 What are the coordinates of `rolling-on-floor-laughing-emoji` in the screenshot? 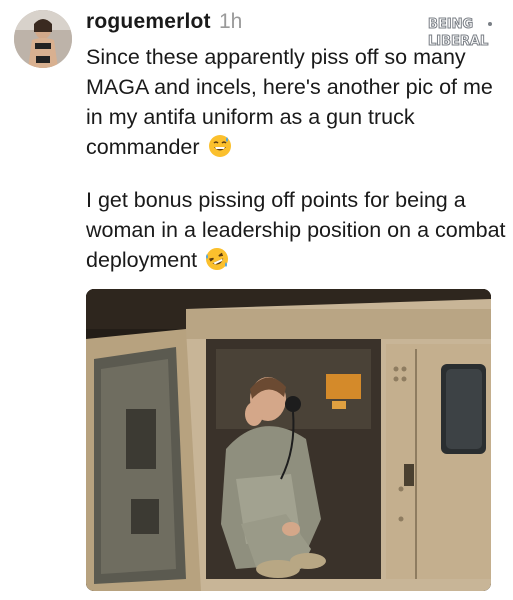 It's located at (217, 259).